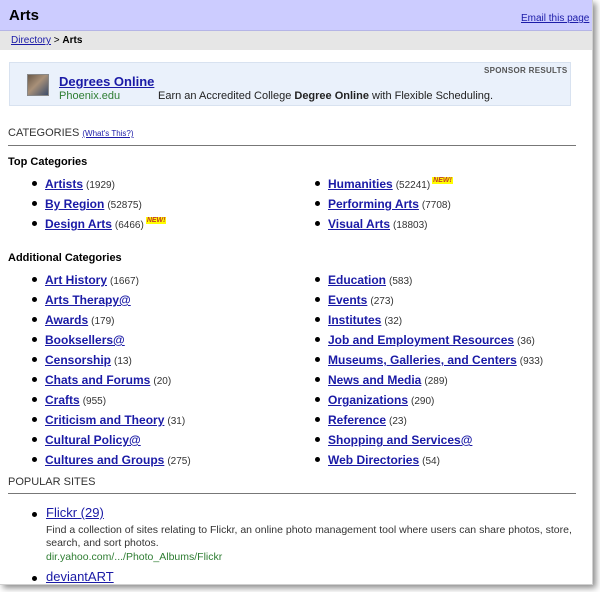  I want to click on sponsor-desc-bold: Degree Online, so click(331, 96).